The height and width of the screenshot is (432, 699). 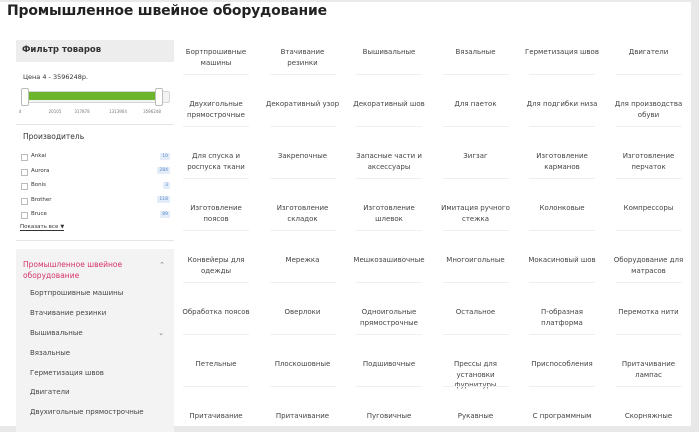 What do you see at coordinates (42, 227) in the screenshot?
I see `show-all-link: Показать все ▼` at bounding box center [42, 227].